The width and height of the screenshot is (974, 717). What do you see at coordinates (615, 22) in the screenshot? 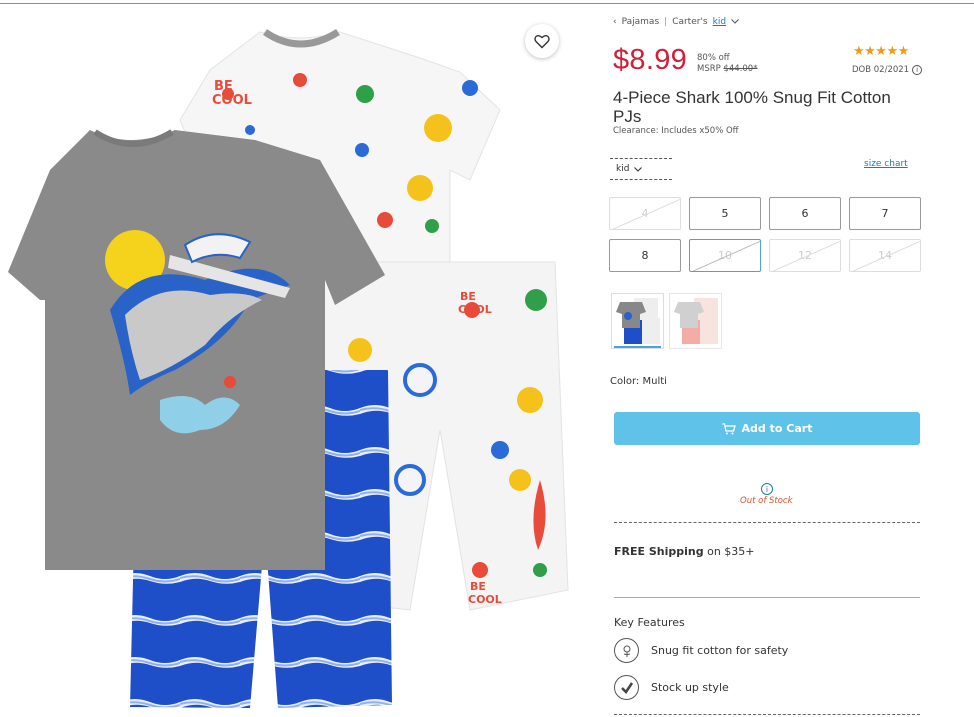
I see `chevron-left-icon: ‹` at bounding box center [615, 22].